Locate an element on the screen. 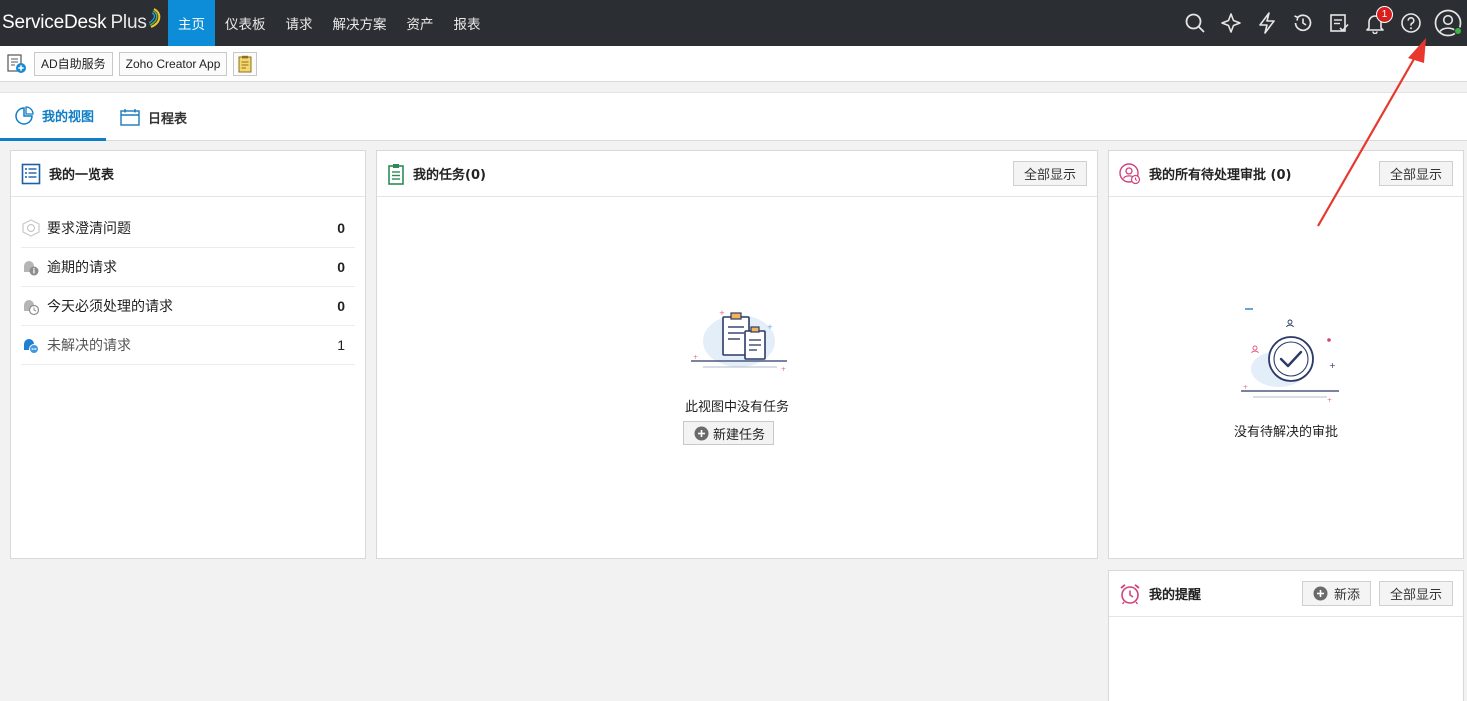 This screenshot has height=701, width=1467. summary-row-label: 未解决的请求 is located at coordinates (89, 346).